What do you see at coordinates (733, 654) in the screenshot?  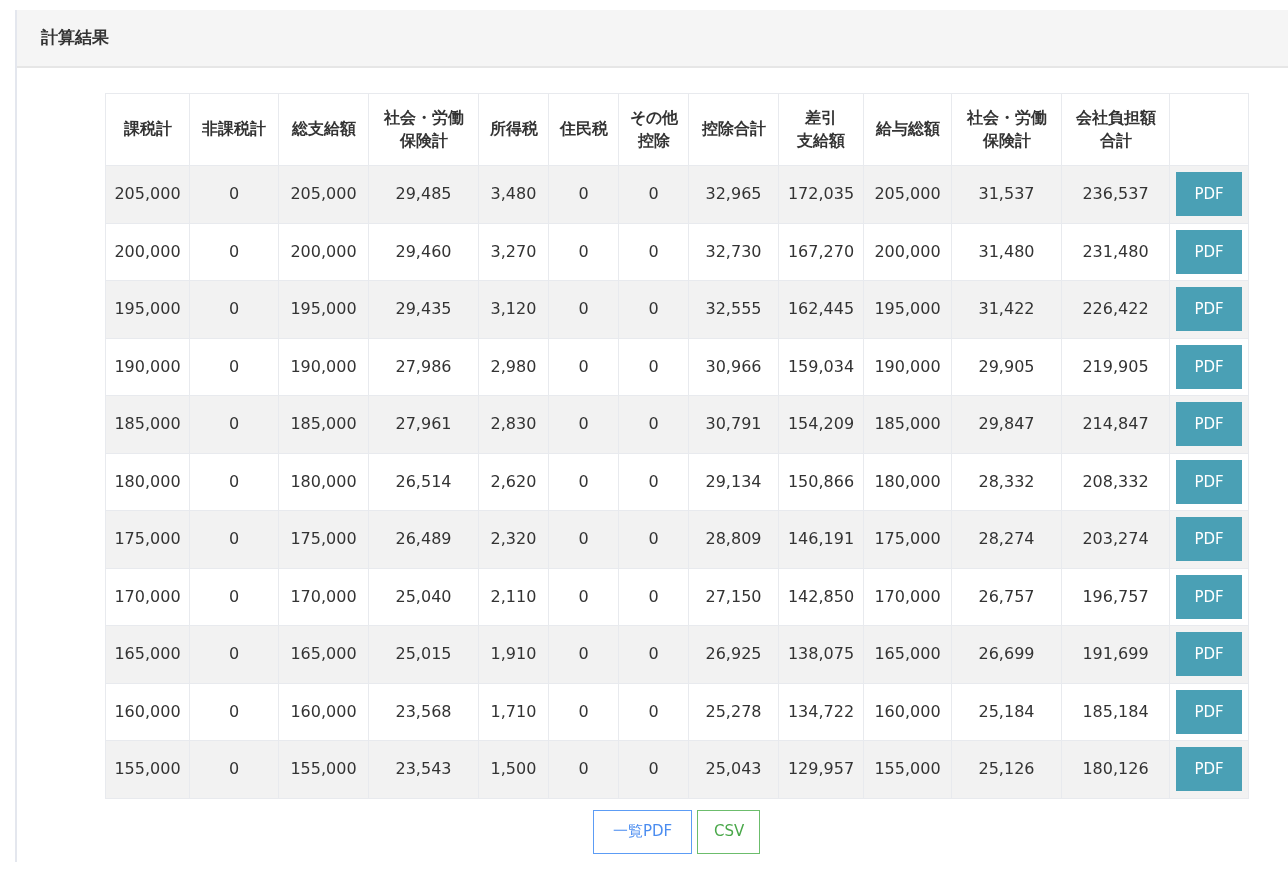 I see `table-cell: 26,925` at bounding box center [733, 654].